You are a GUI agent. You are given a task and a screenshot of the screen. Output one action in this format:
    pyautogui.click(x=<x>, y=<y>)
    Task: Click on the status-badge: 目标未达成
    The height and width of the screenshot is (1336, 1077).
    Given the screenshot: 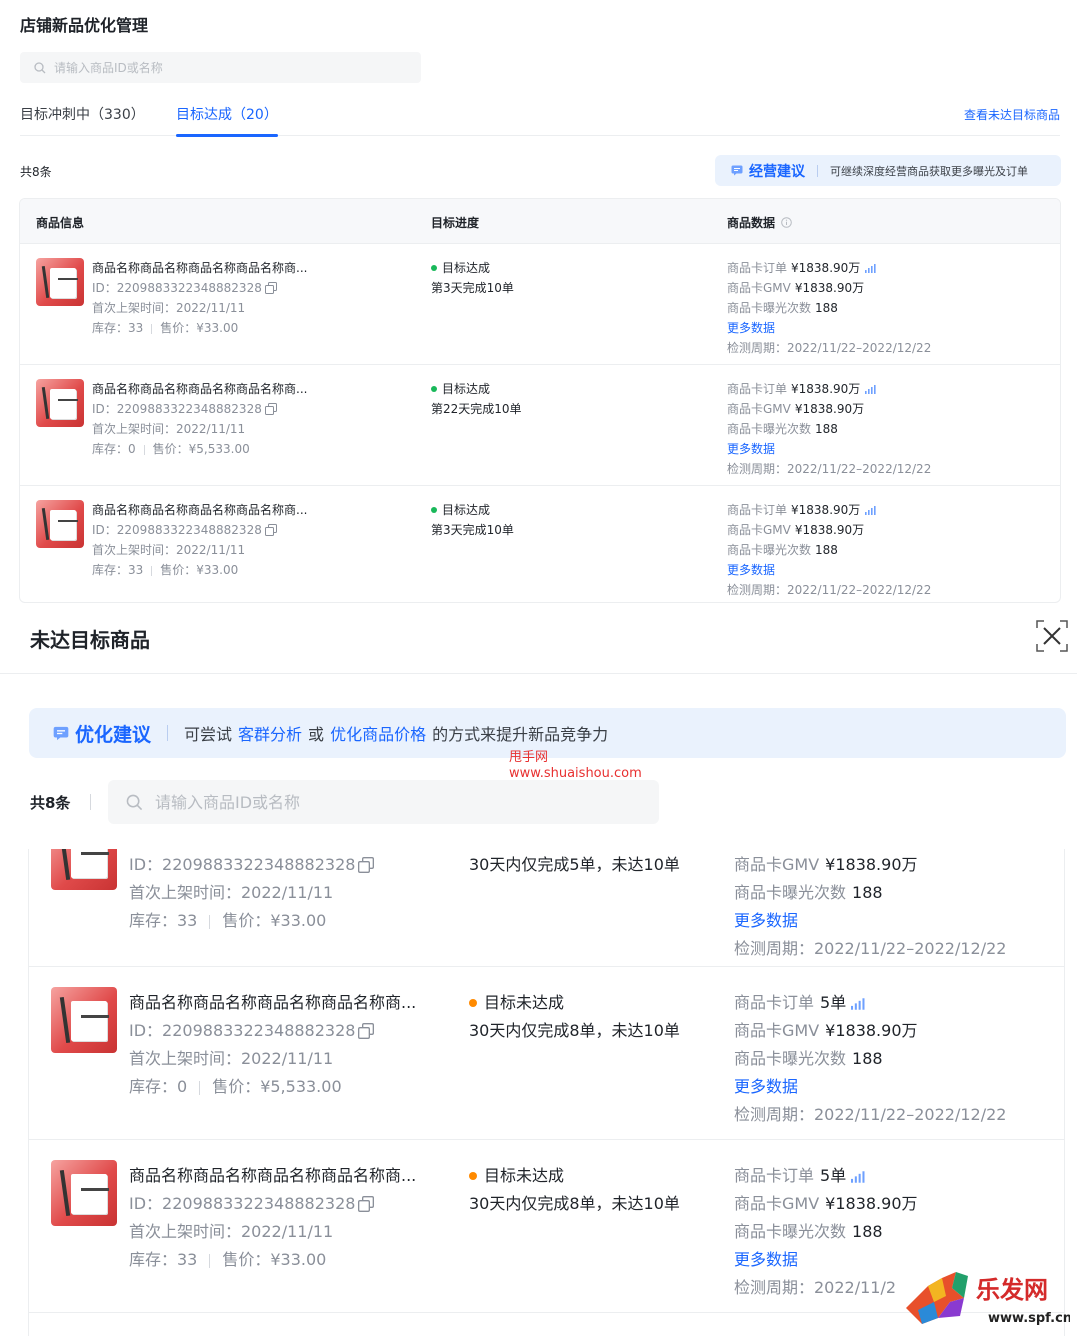 What is the action you would take?
    pyautogui.click(x=516, y=1174)
    